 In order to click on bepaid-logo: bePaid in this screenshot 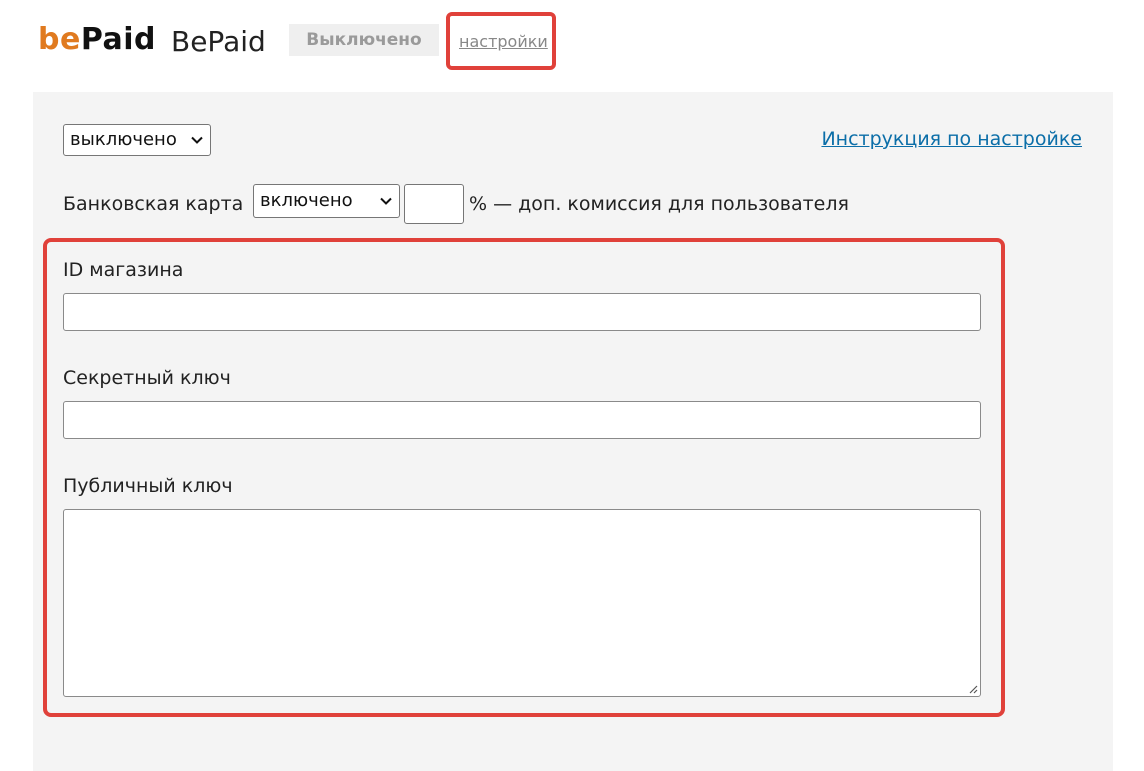, I will do `click(97, 40)`.